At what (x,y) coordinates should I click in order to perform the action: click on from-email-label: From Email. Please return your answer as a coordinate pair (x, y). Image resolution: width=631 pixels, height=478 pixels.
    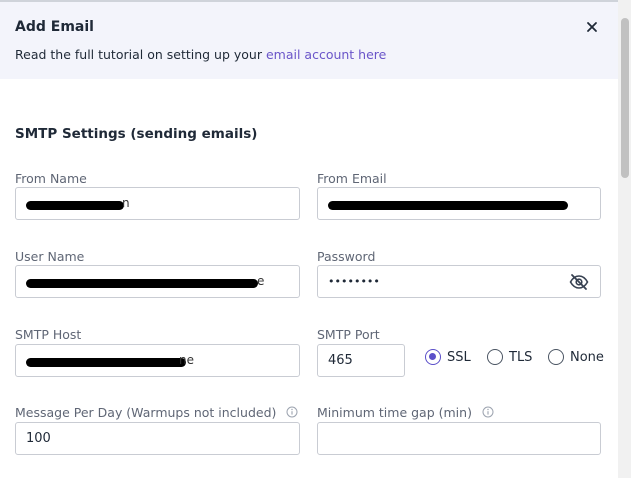
    Looking at the image, I should click on (352, 178).